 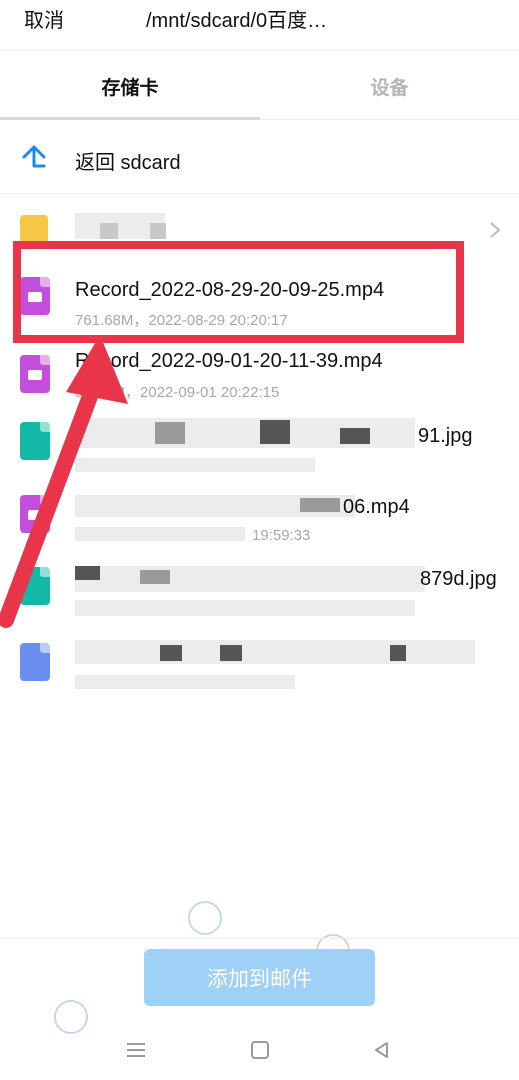 I want to click on system-nav-bar, so click(x=259, y=1052).